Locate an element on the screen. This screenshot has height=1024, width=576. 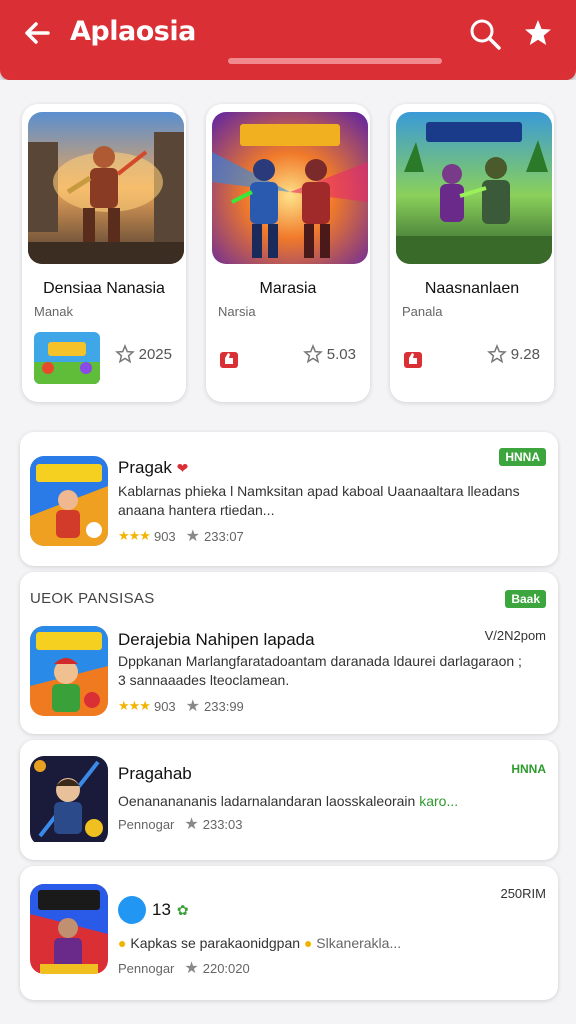
app-title: 13 ✿ is located at coordinates (153, 910).